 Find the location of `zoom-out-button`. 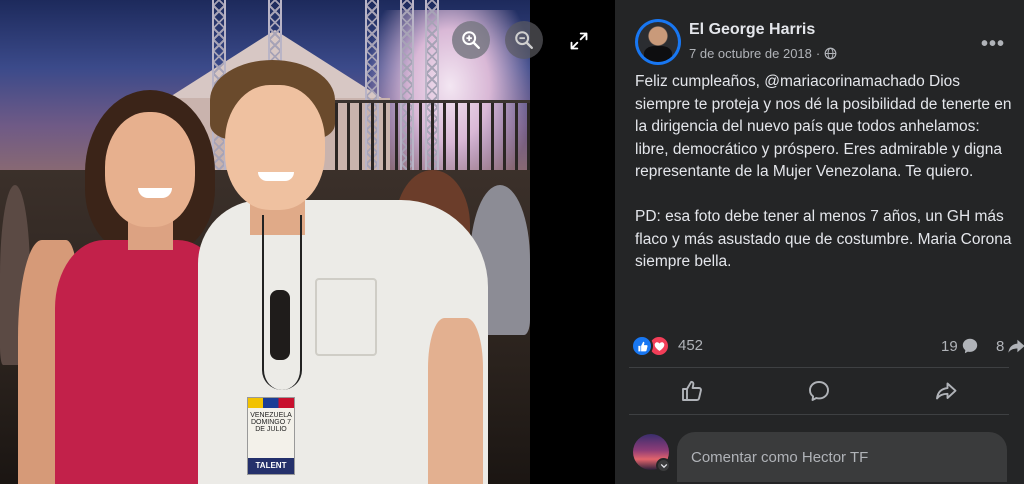

zoom-out-button is located at coordinates (524, 40).